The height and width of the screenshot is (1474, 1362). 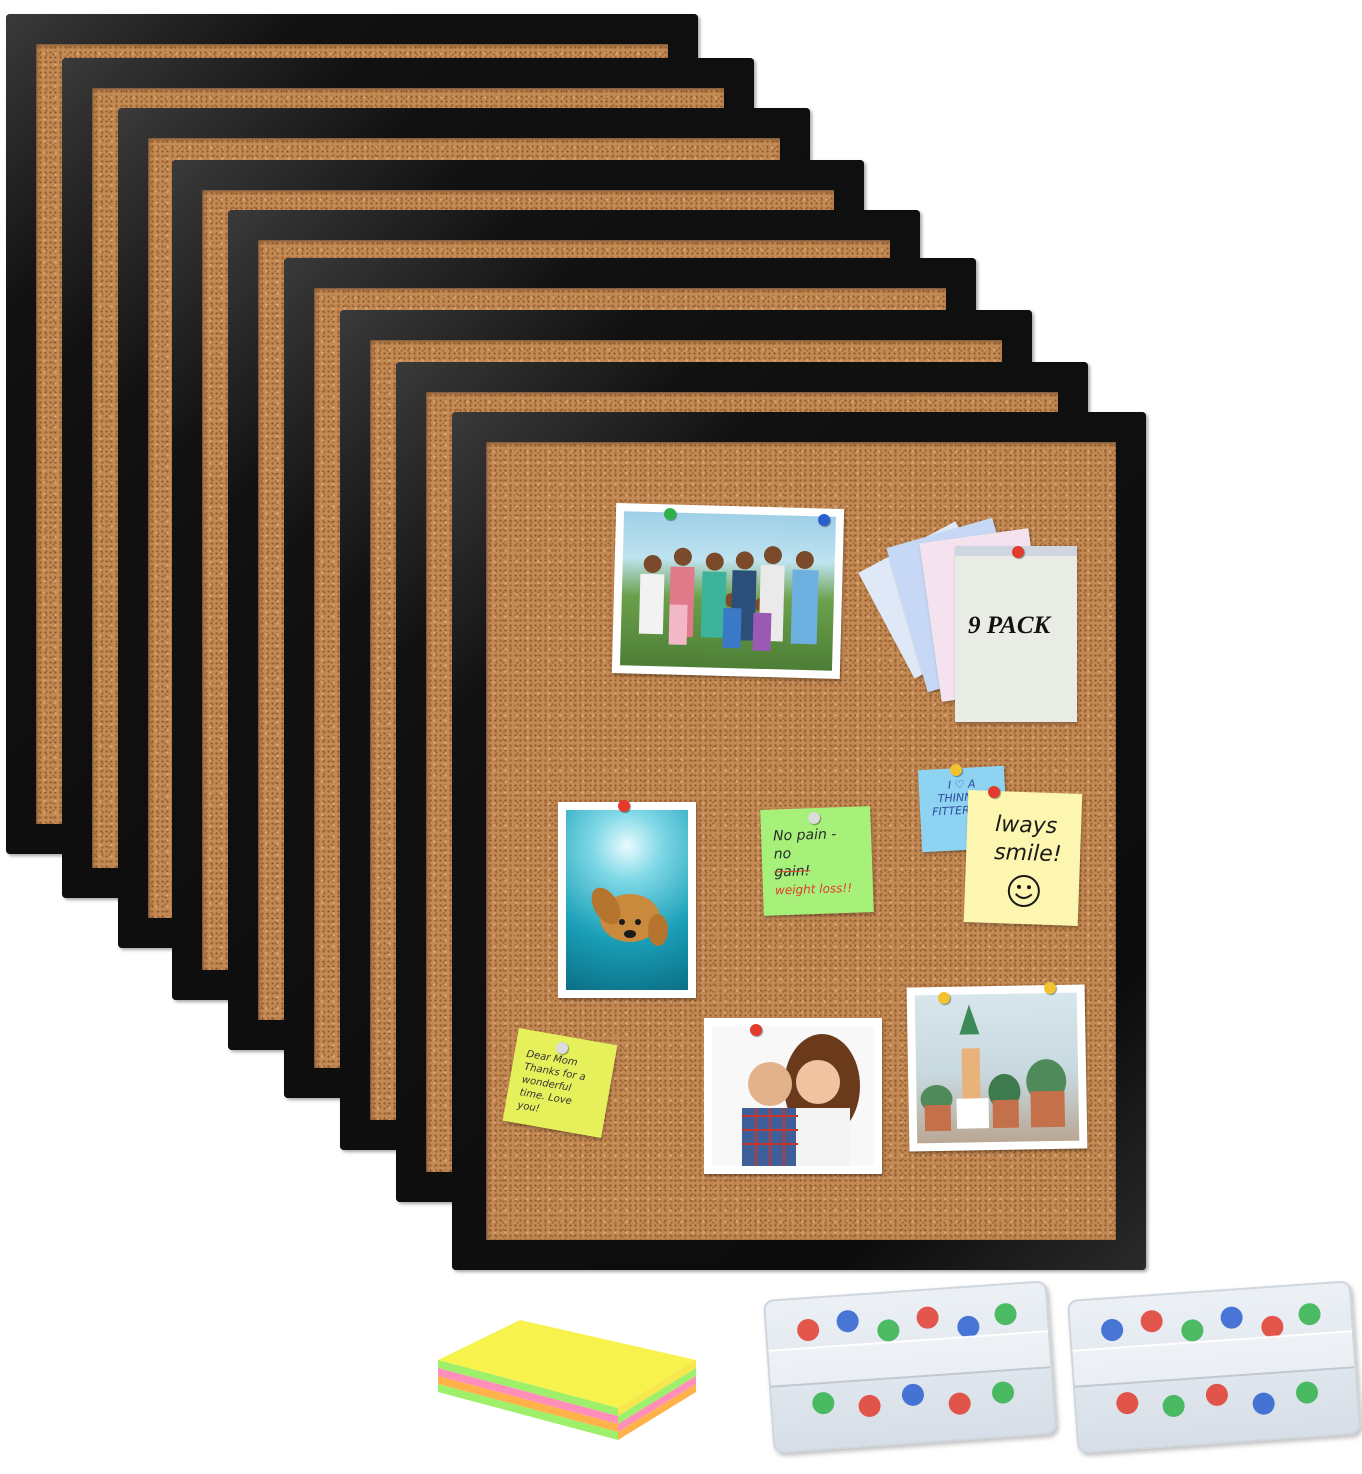 I want to click on couple-photo, so click(x=793, y=1096).